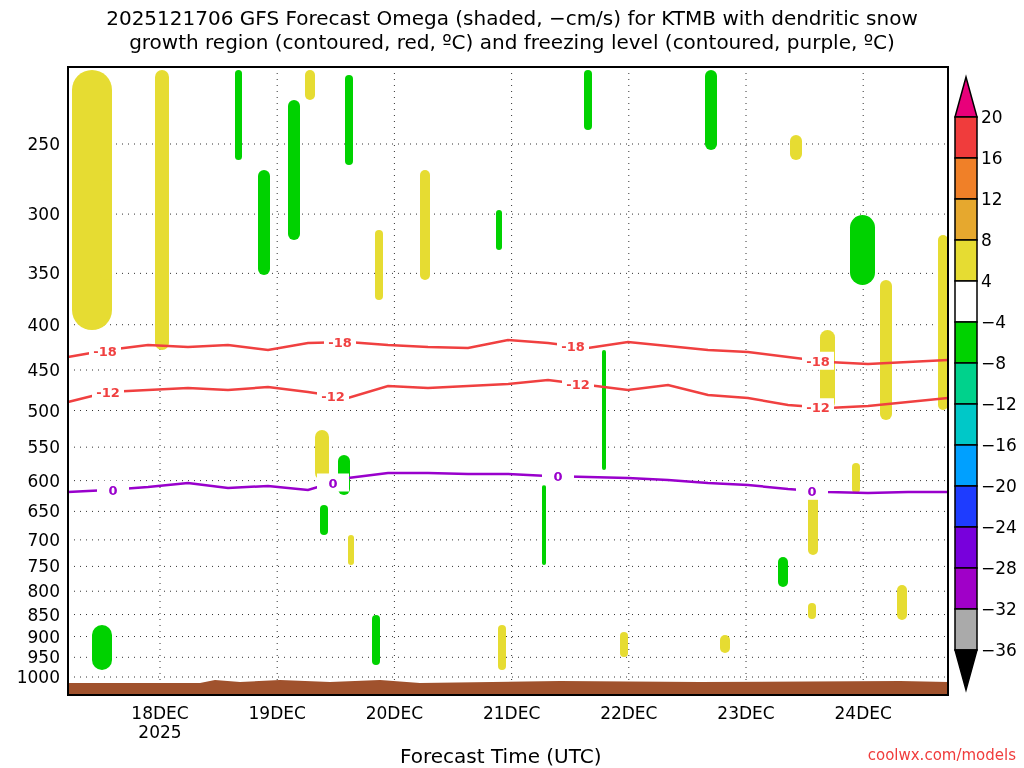 The image size is (1024, 768). What do you see at coordinates (863, 713) in the screenshot?
I see `x-axis-label: 24DEC` at bounding box center [863, 713].